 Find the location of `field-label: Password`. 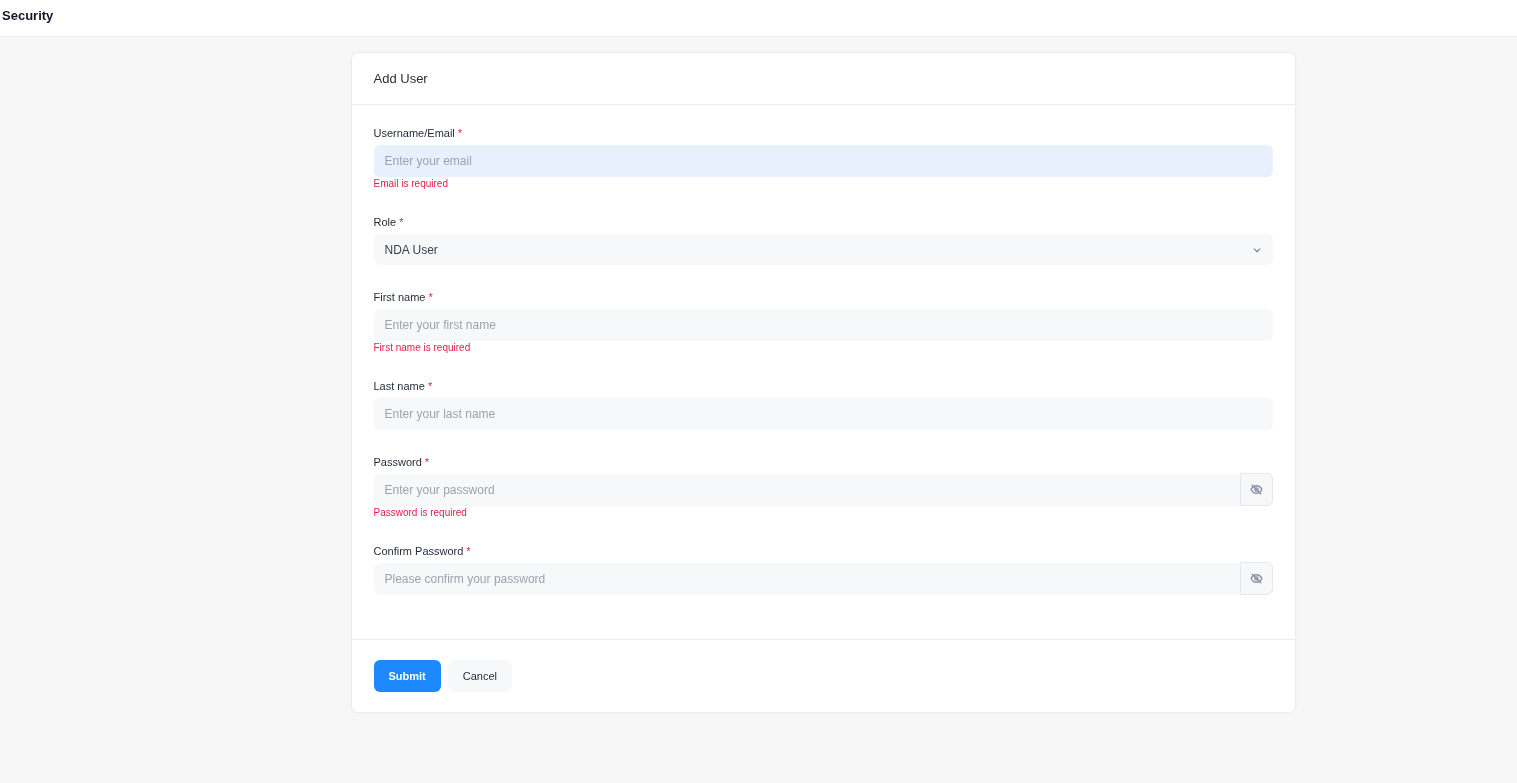

field-label: Password is located at coordinates (397, 462).